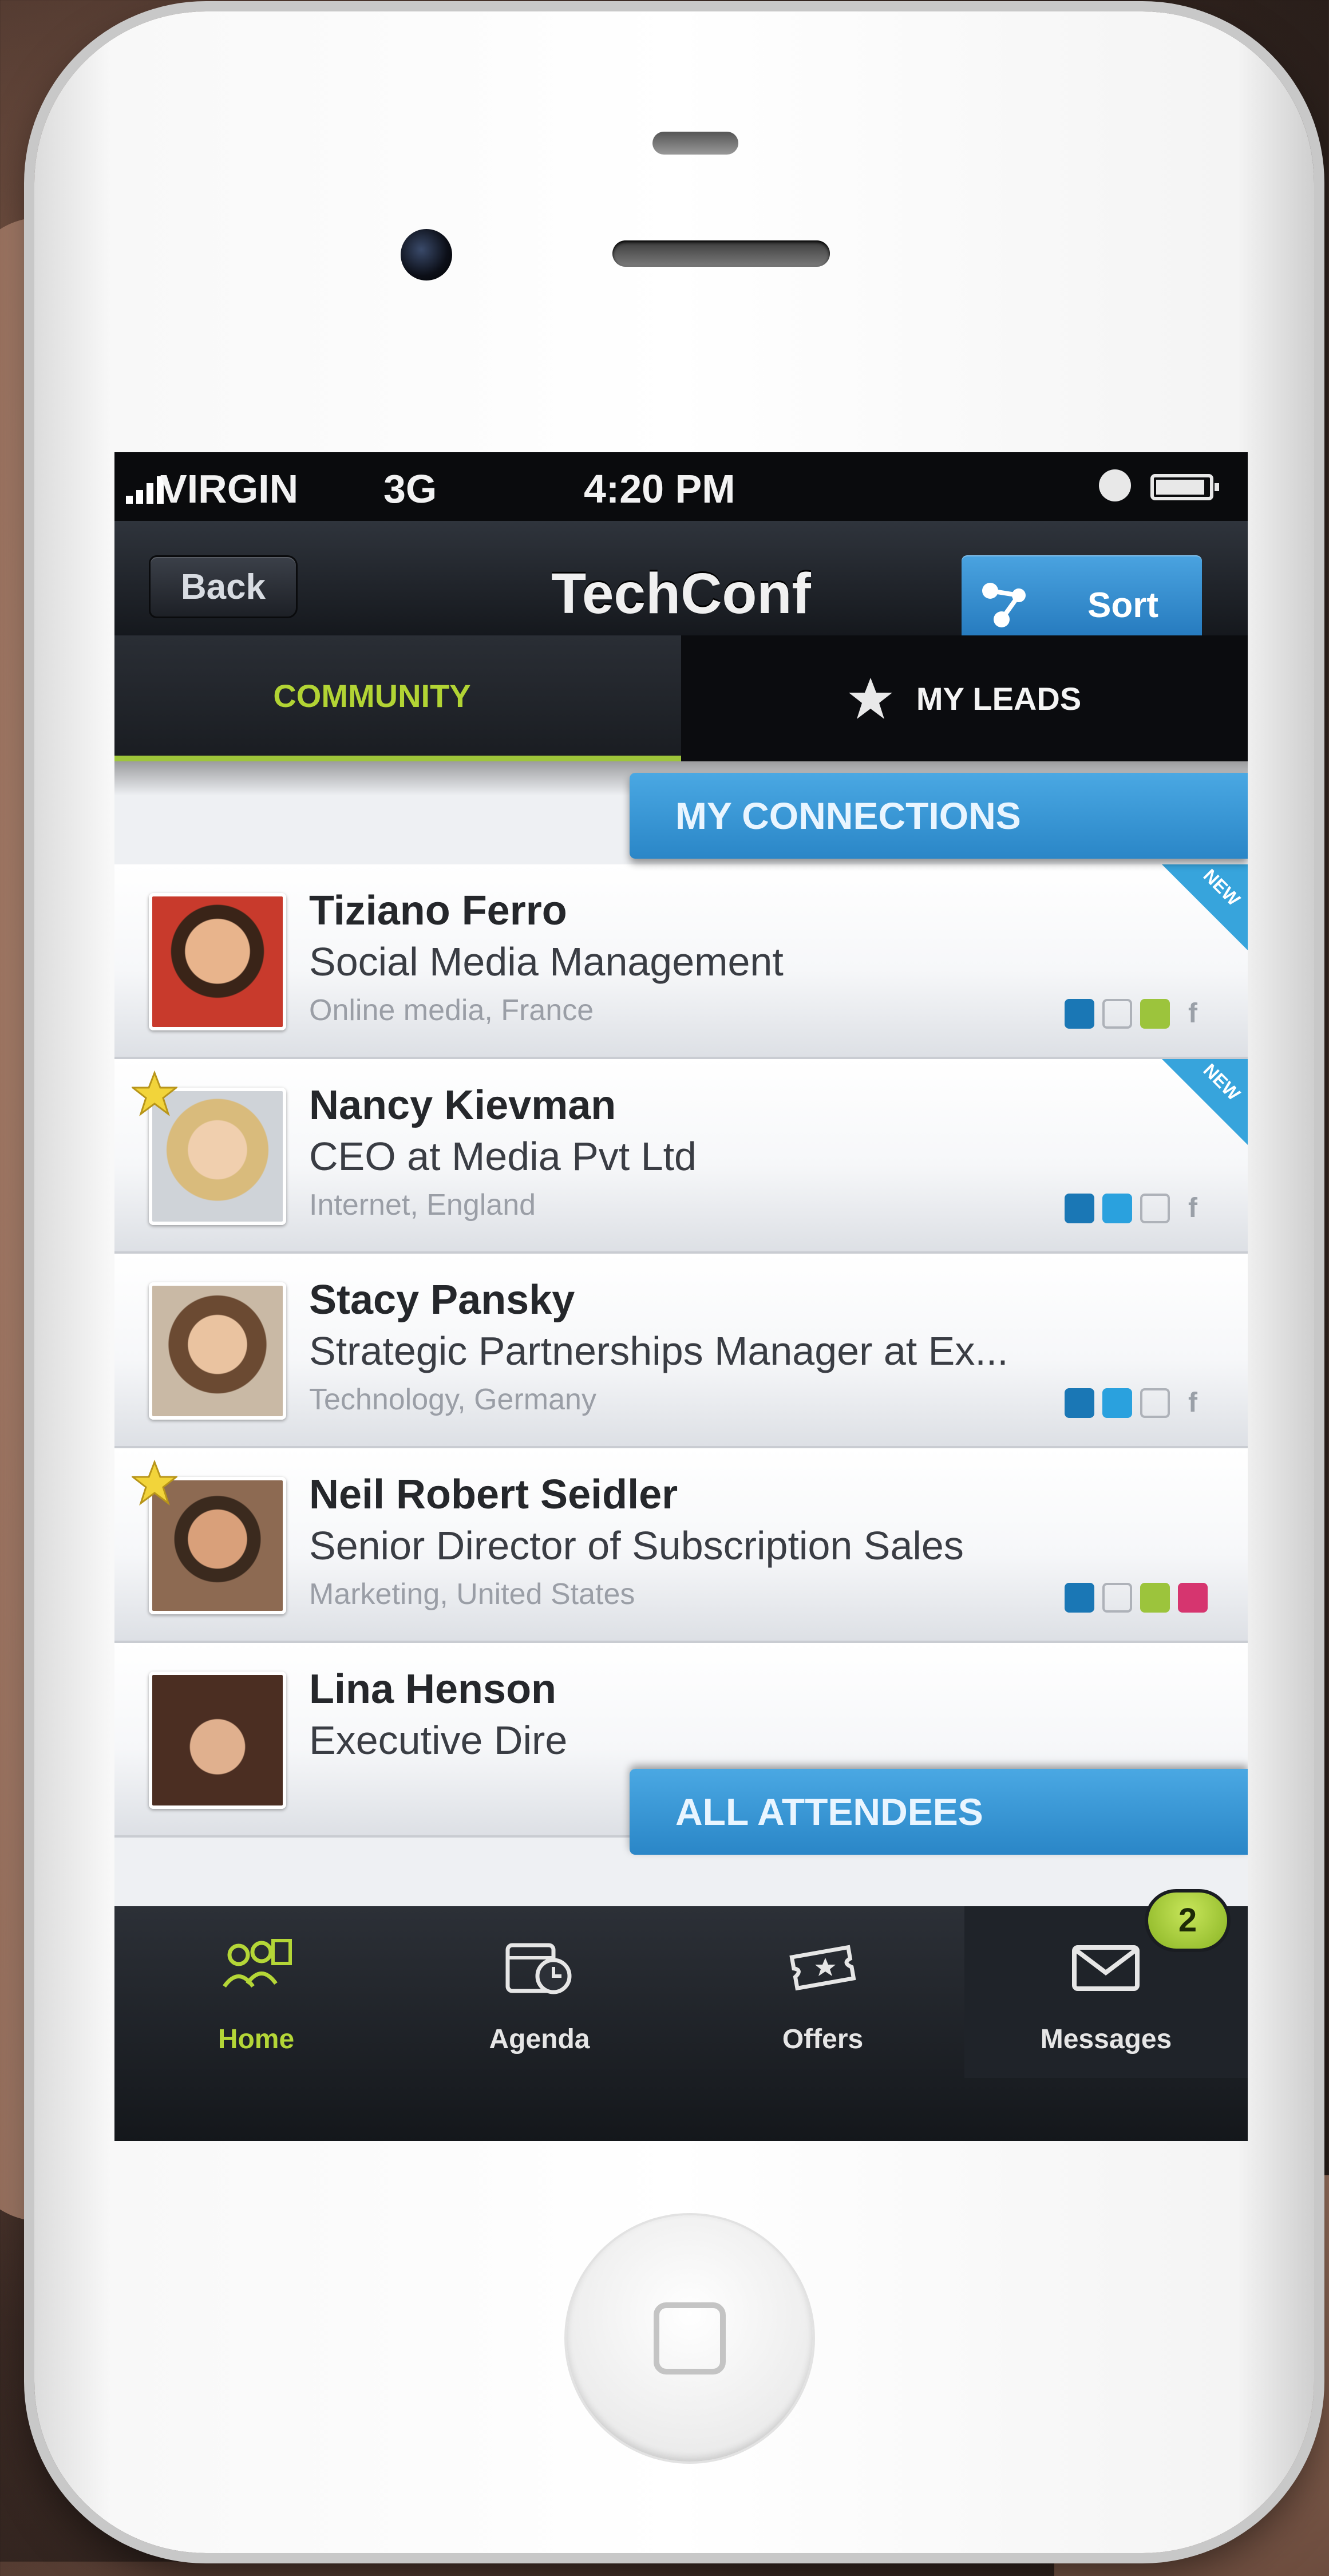 The width and height of the screenshot is (1329, 2576). What do you see at coordinates (1188, 1920) in the screenshot?
I see `messages-count-badge: 2` at bounding box center [1188, 1920].